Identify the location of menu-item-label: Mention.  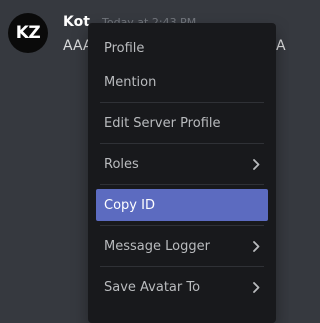
(130, 82).